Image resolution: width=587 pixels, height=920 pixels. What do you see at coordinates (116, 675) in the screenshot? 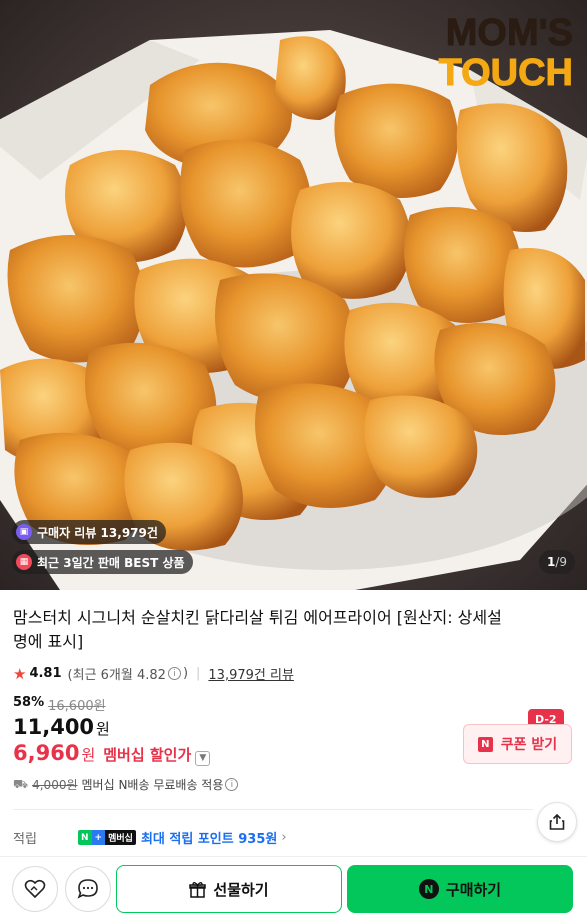
I see `rating-recent: (최근 6개월 4.82` at bounding box center [116, 675].